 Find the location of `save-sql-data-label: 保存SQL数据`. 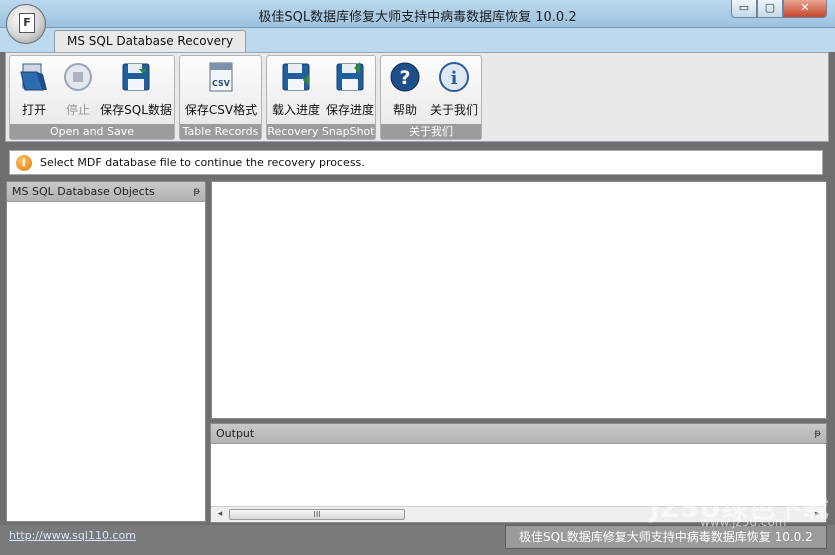

save-sql-data-label: 保存SQL数据 is located at coordinates (136, 110).